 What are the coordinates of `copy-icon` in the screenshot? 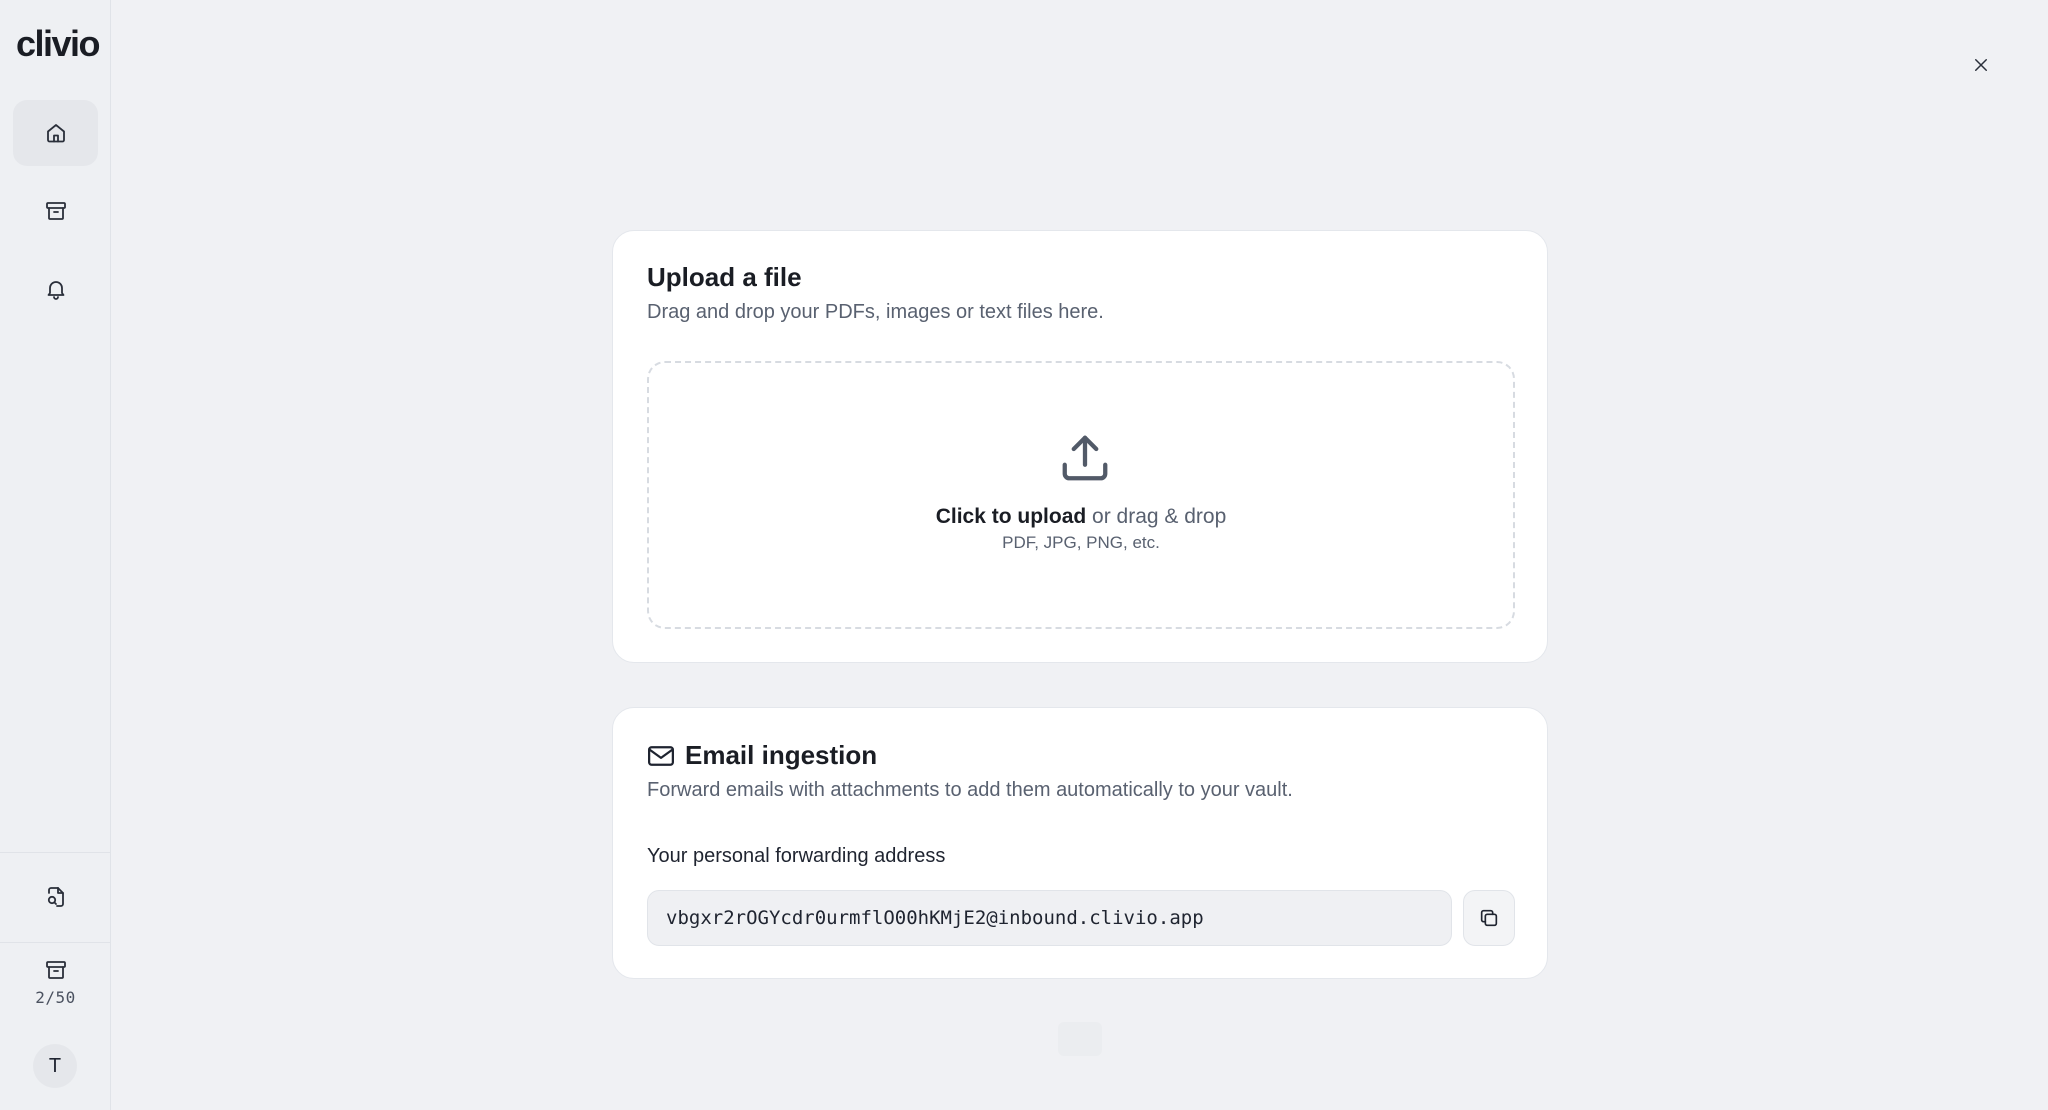 It's located at (1489, 918).